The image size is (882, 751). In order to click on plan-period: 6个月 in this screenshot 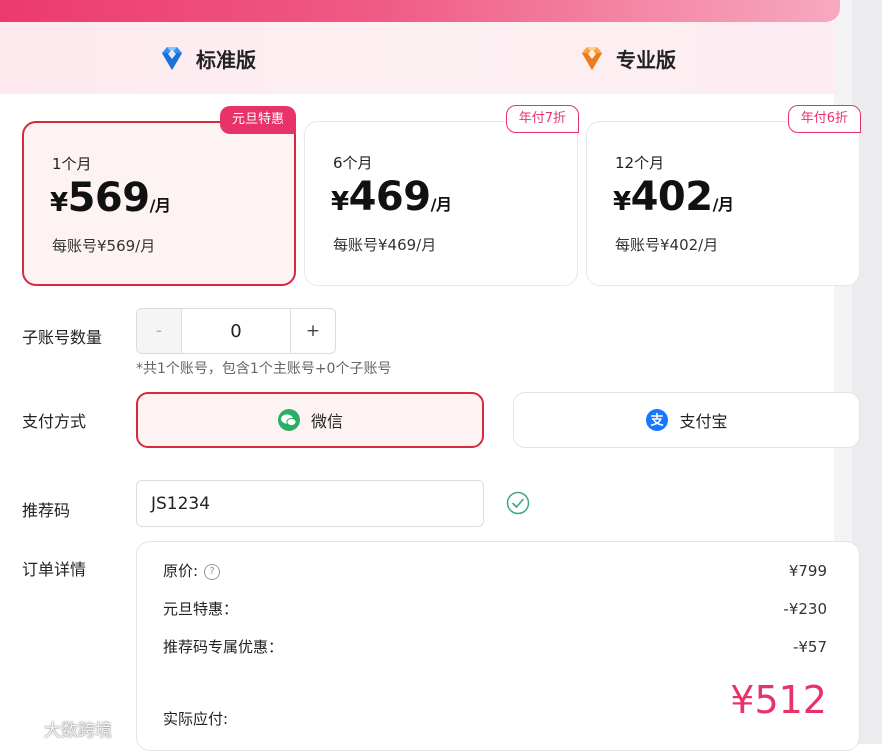, I will do `click(353, 163)`.